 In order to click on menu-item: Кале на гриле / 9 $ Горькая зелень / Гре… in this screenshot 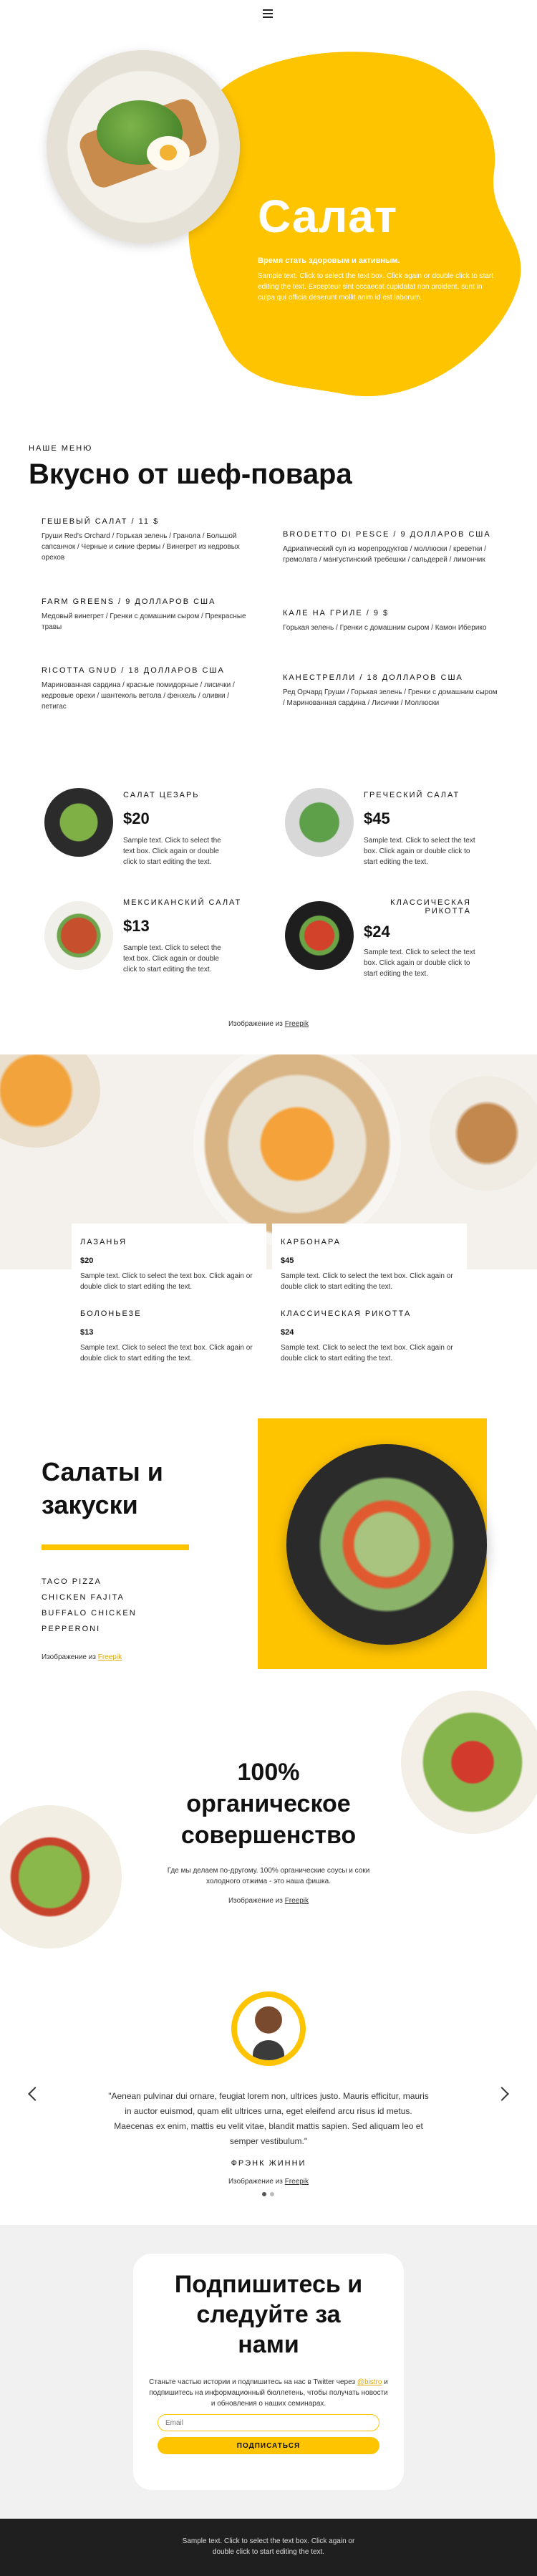, I will do `click(385, 620)`.